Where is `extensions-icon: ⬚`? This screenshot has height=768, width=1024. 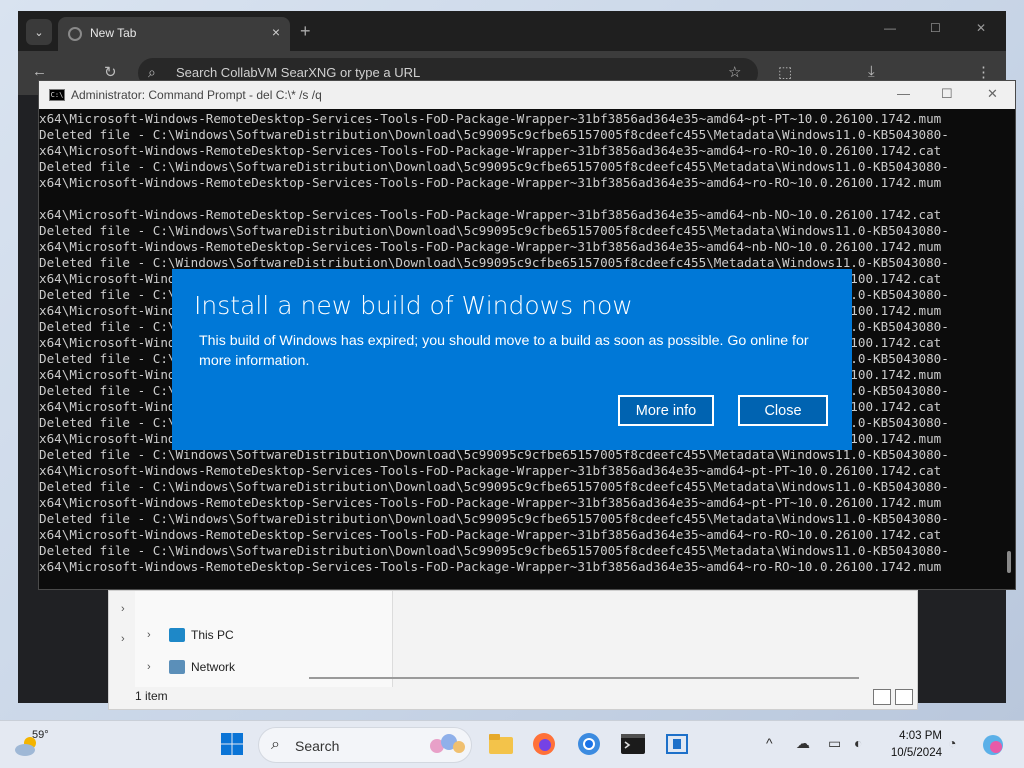
extensions-icon: ⬚ is located at coordinates (785, 72).